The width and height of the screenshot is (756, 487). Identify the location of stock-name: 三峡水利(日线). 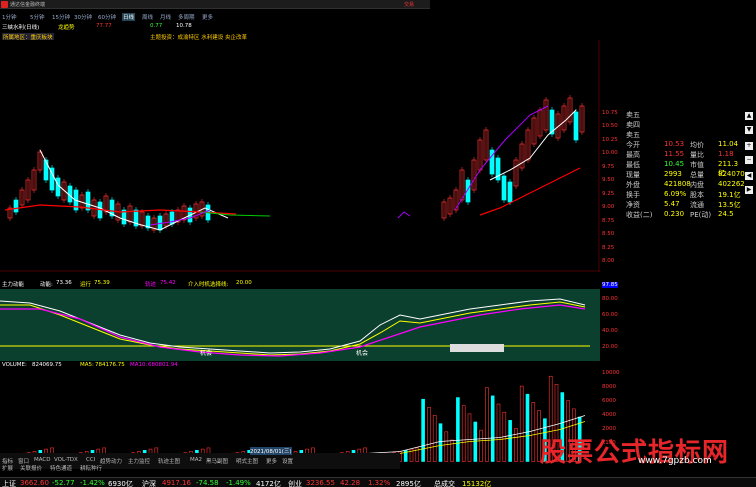
(21, 28).